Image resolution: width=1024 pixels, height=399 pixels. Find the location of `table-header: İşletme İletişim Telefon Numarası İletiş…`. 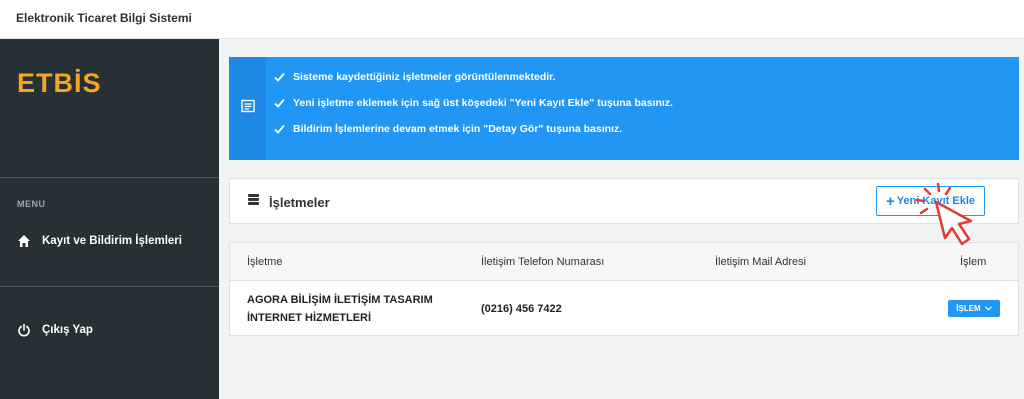

table-header: İşletme İletişim Telefon Numarası İletiş… is located at coordinates (624, 262).